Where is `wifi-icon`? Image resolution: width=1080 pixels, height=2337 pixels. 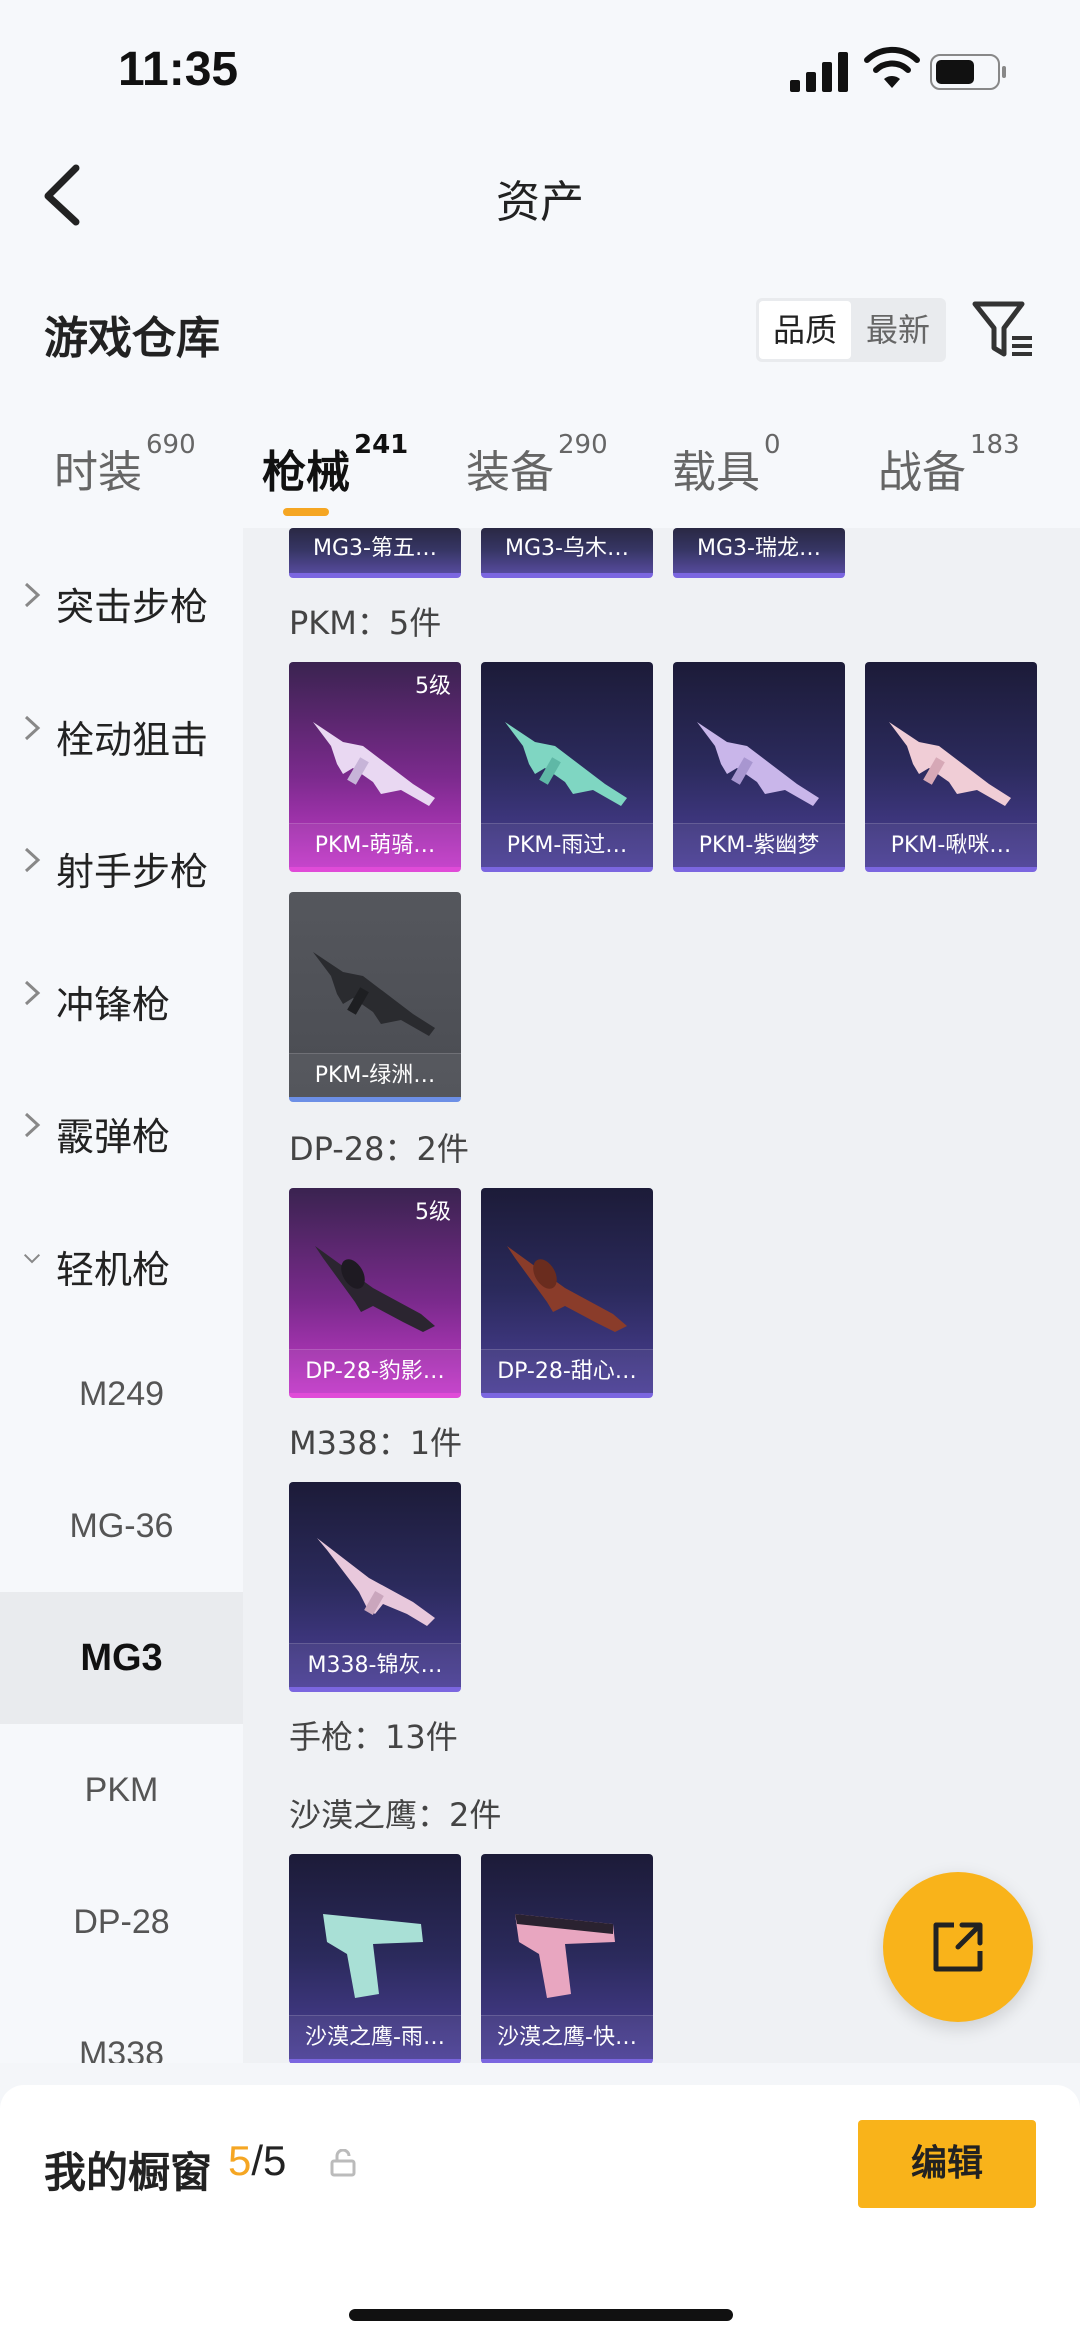 wifi-icon is located at coordinates (892, 67).